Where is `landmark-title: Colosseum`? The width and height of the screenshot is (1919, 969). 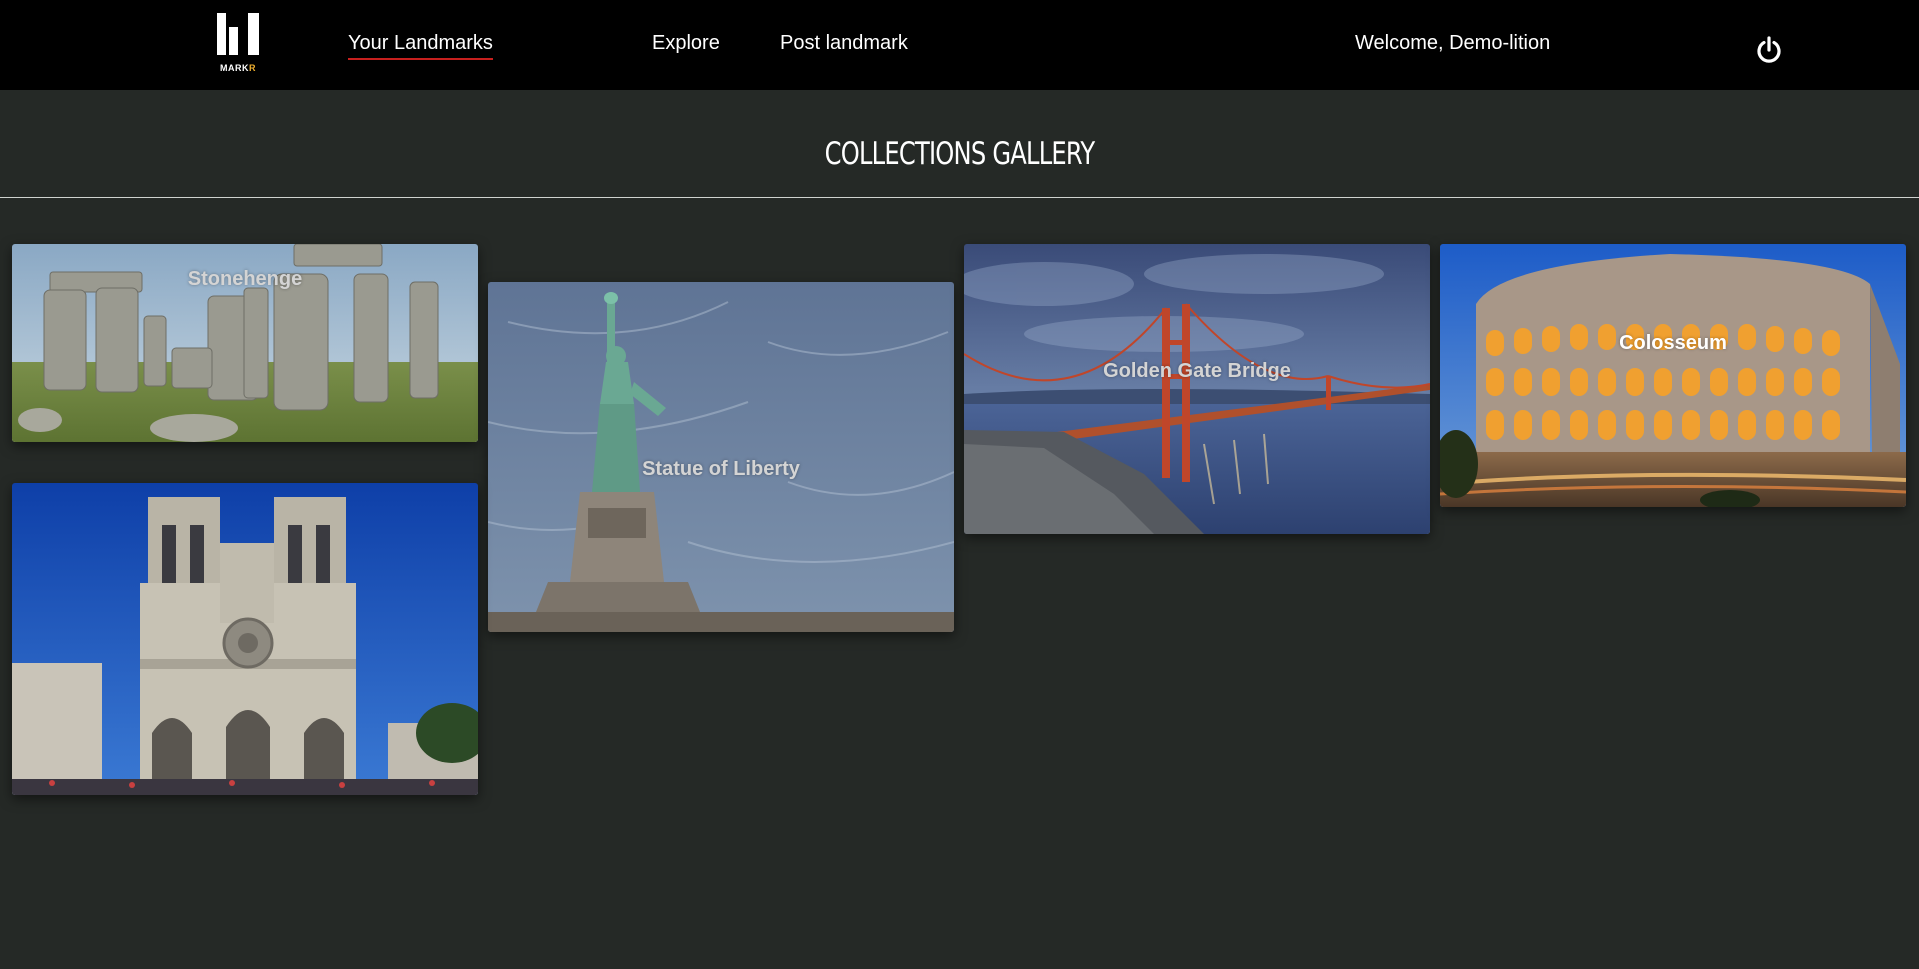
landmark-title: Colosseum is located at coordinates (1673, 343).